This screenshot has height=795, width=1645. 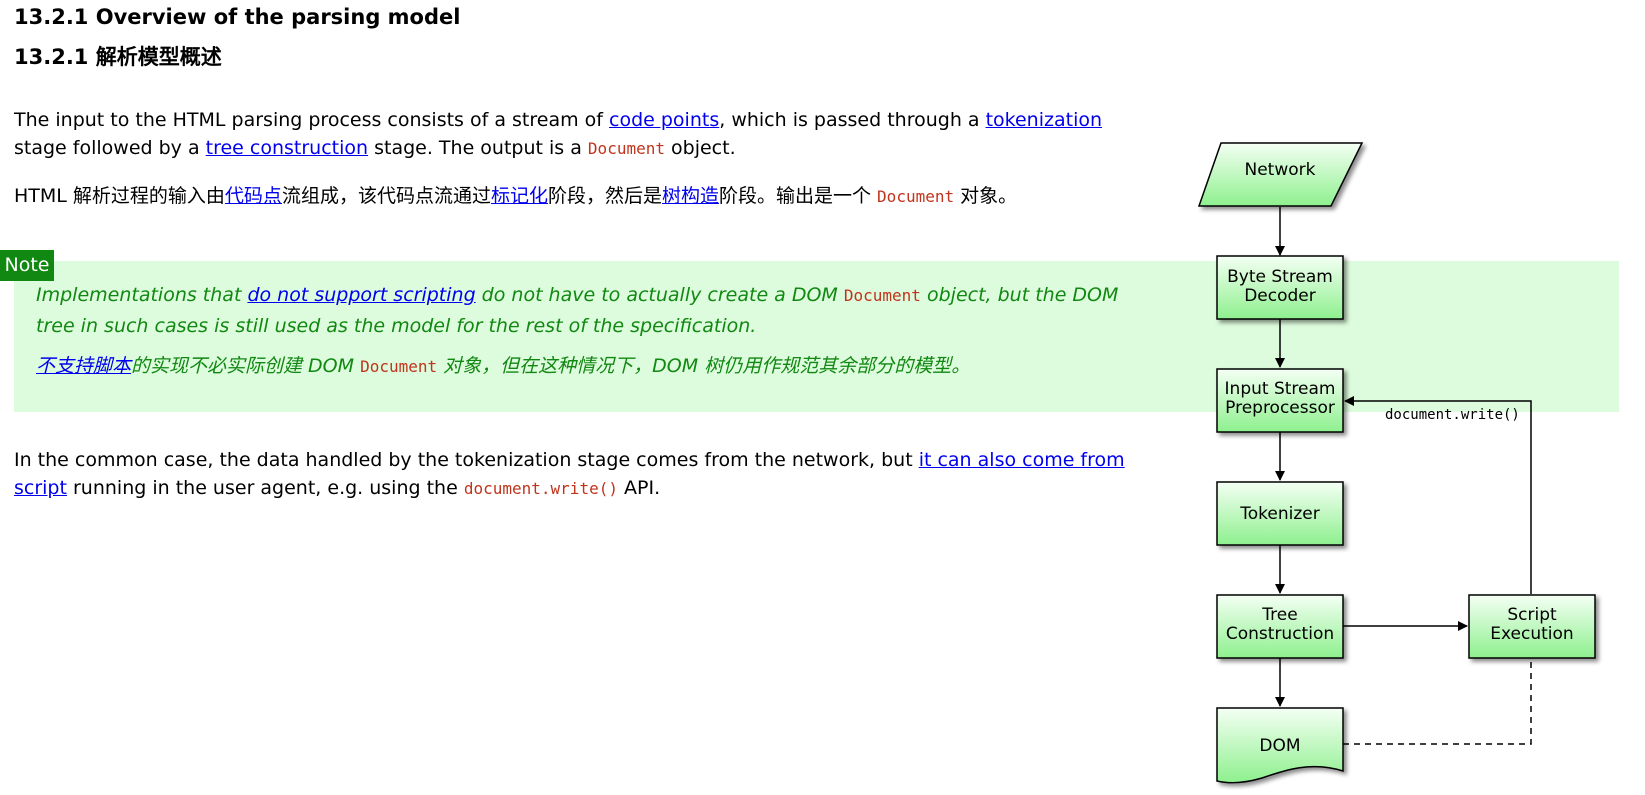 I want to click on tree-label-2: Construction, so click(x=1280, y=634).